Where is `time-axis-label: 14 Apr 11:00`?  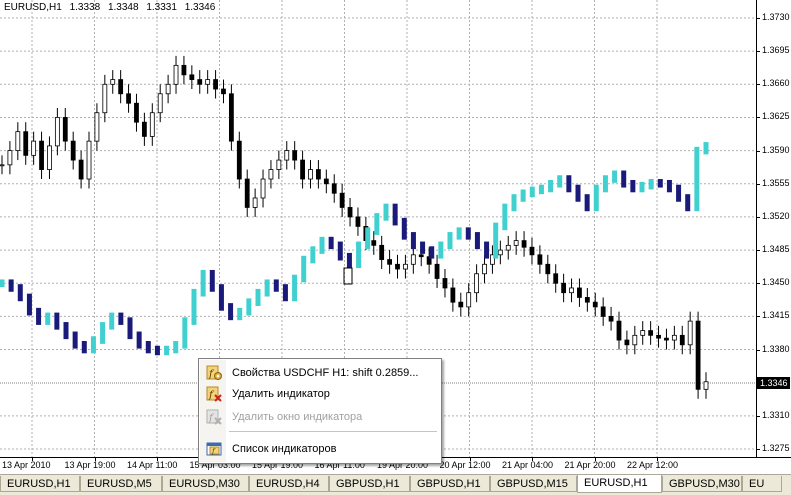 time-axis-label: 14 Apr 11:00 is located at coordinates (152, 465).